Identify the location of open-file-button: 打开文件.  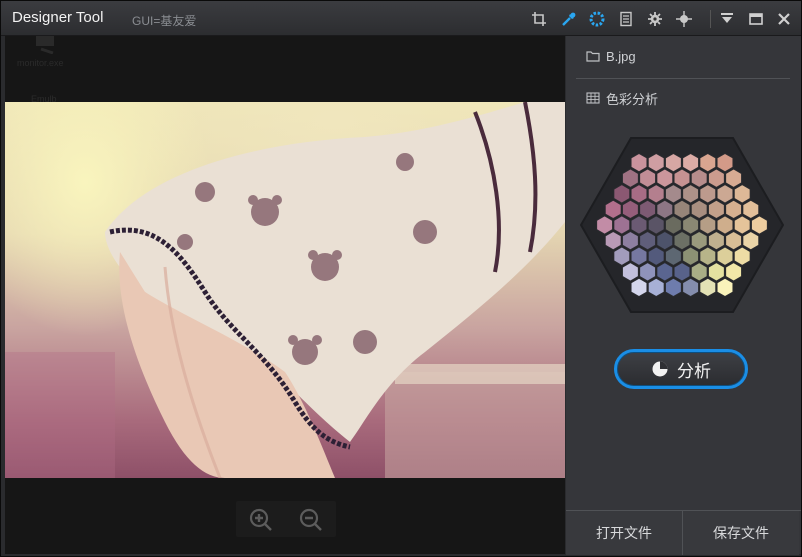
(624, 533).